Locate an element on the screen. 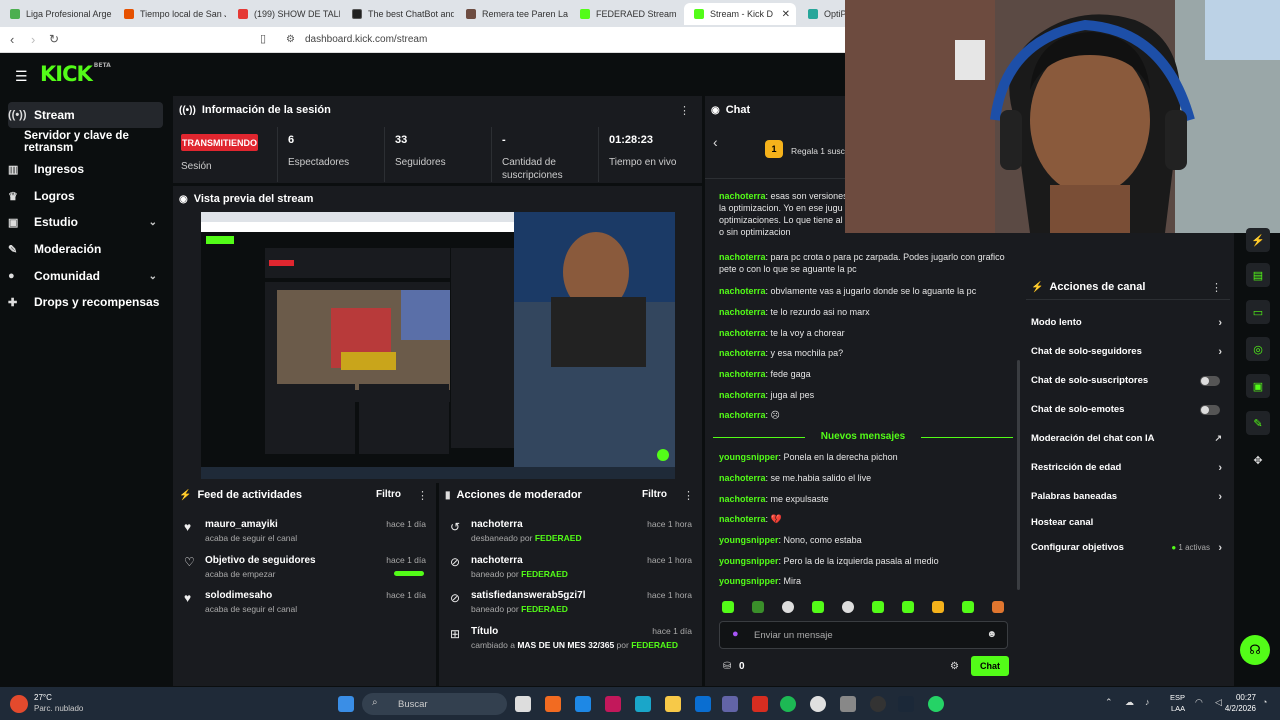 Image resolution: width=1280 pixels, height=720 pixels. sidebar-item-comunidad: ● Comunidad ⌄ is located at coordinates (85, 276).